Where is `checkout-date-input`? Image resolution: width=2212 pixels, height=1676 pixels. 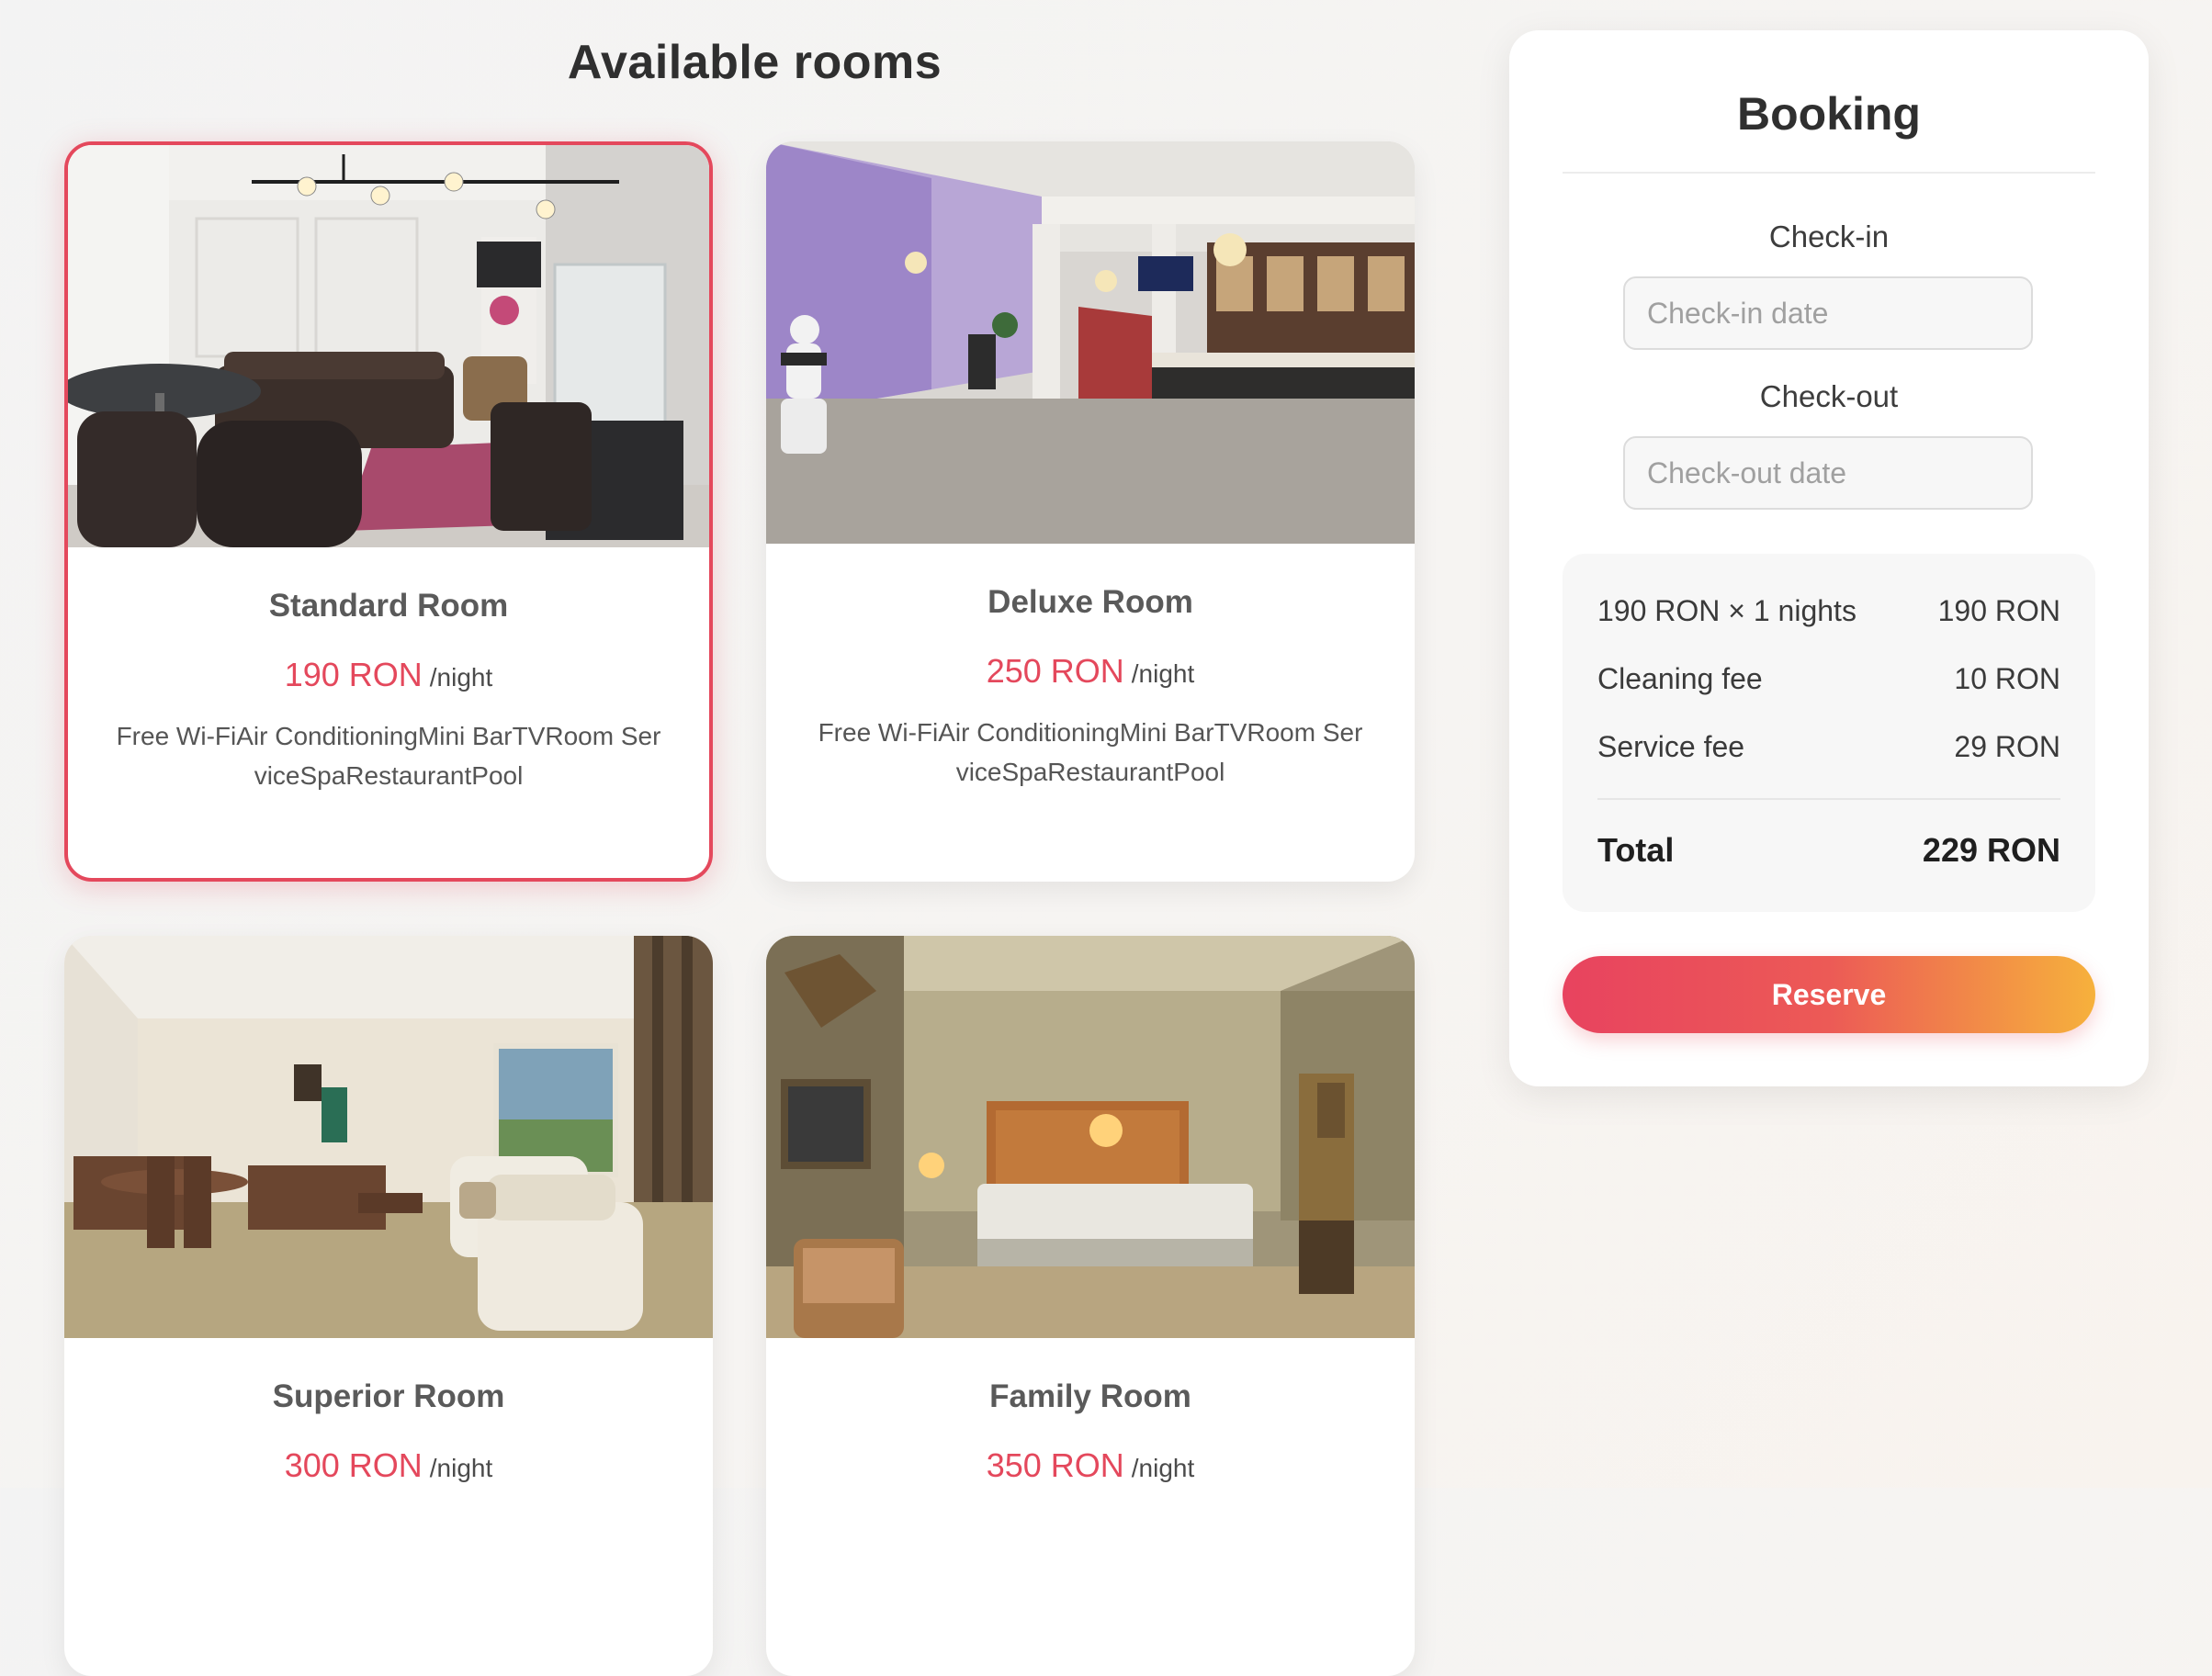 checkout-date-input is located at coordinates (1828, 473).